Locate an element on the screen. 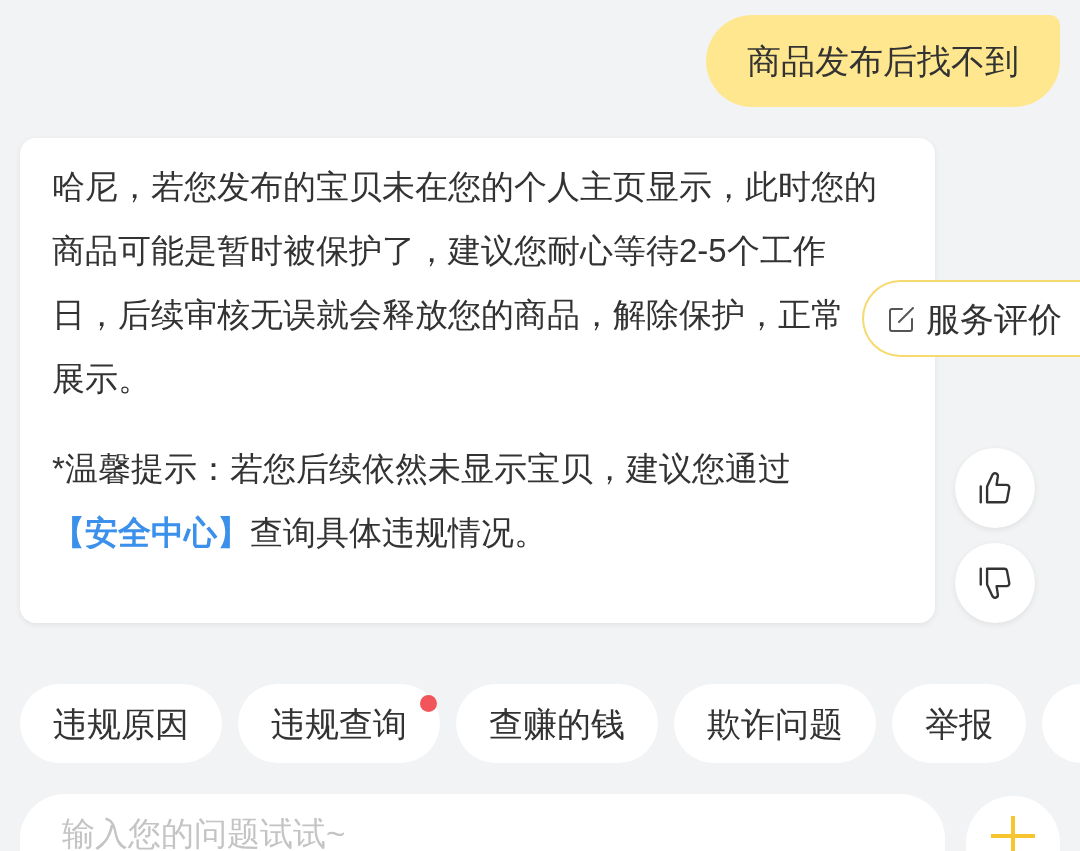  tip-paragraph: *温馨提示：若您后续依然未显示宝贝，建议您通过 【安全中心】查询具体违规情况。 is located at coordinates (422, 501).